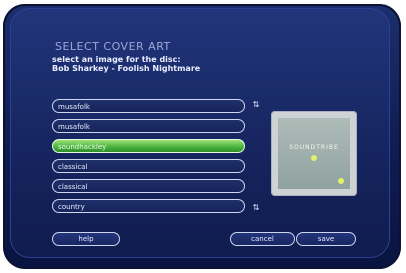 Image resolution: width=406 pixels, height=273 pixels. What do you see at coordinates (326, 239) in the screenshot?
I see `save-button: save` at bounding box center [326, 239].